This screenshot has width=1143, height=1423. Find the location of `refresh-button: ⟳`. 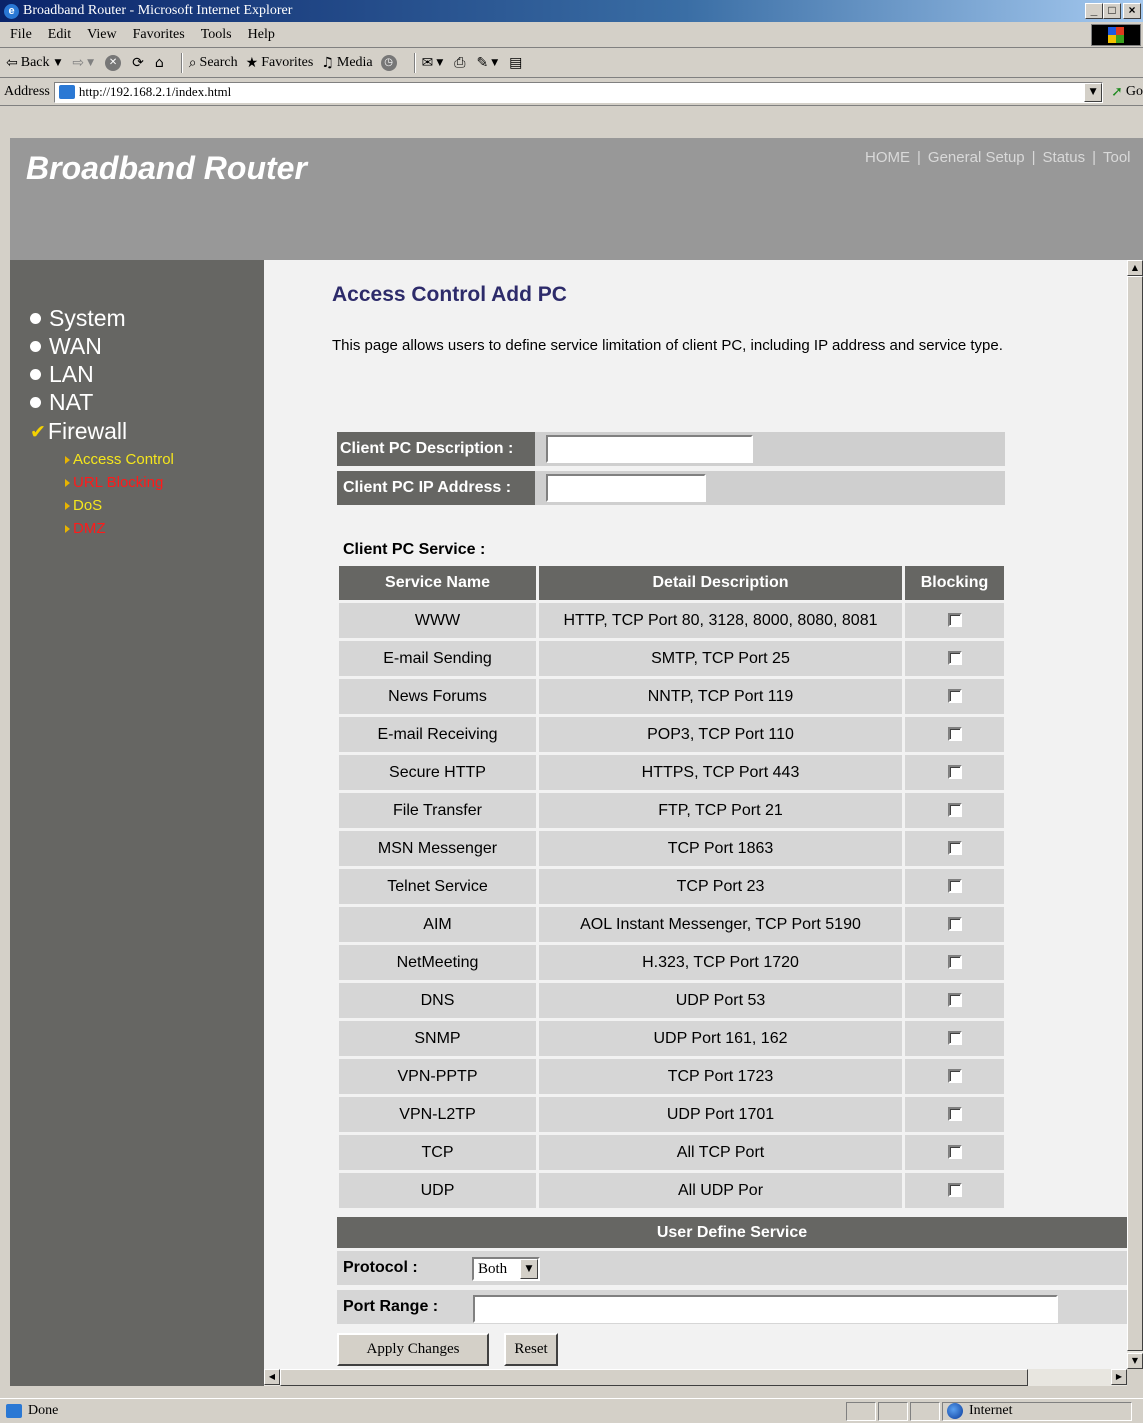

refresh-button: ⟳ is located at coordinates (139, 63).